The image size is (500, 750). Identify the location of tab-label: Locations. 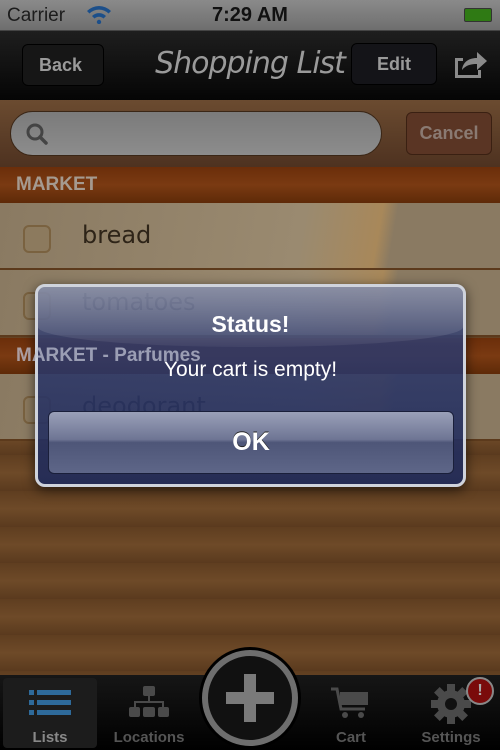
(149, 737).